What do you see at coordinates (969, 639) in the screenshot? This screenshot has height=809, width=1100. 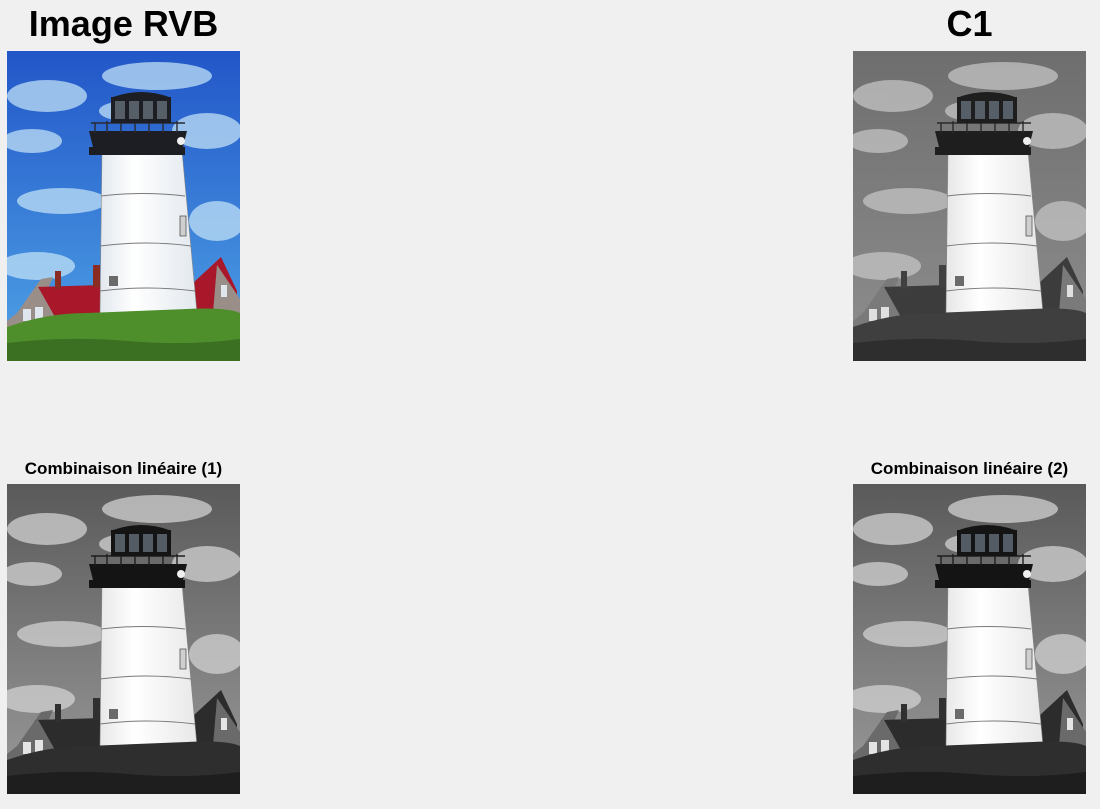 I see `lighthouse-combinaison-2-image` at bounding box center [969, 639].